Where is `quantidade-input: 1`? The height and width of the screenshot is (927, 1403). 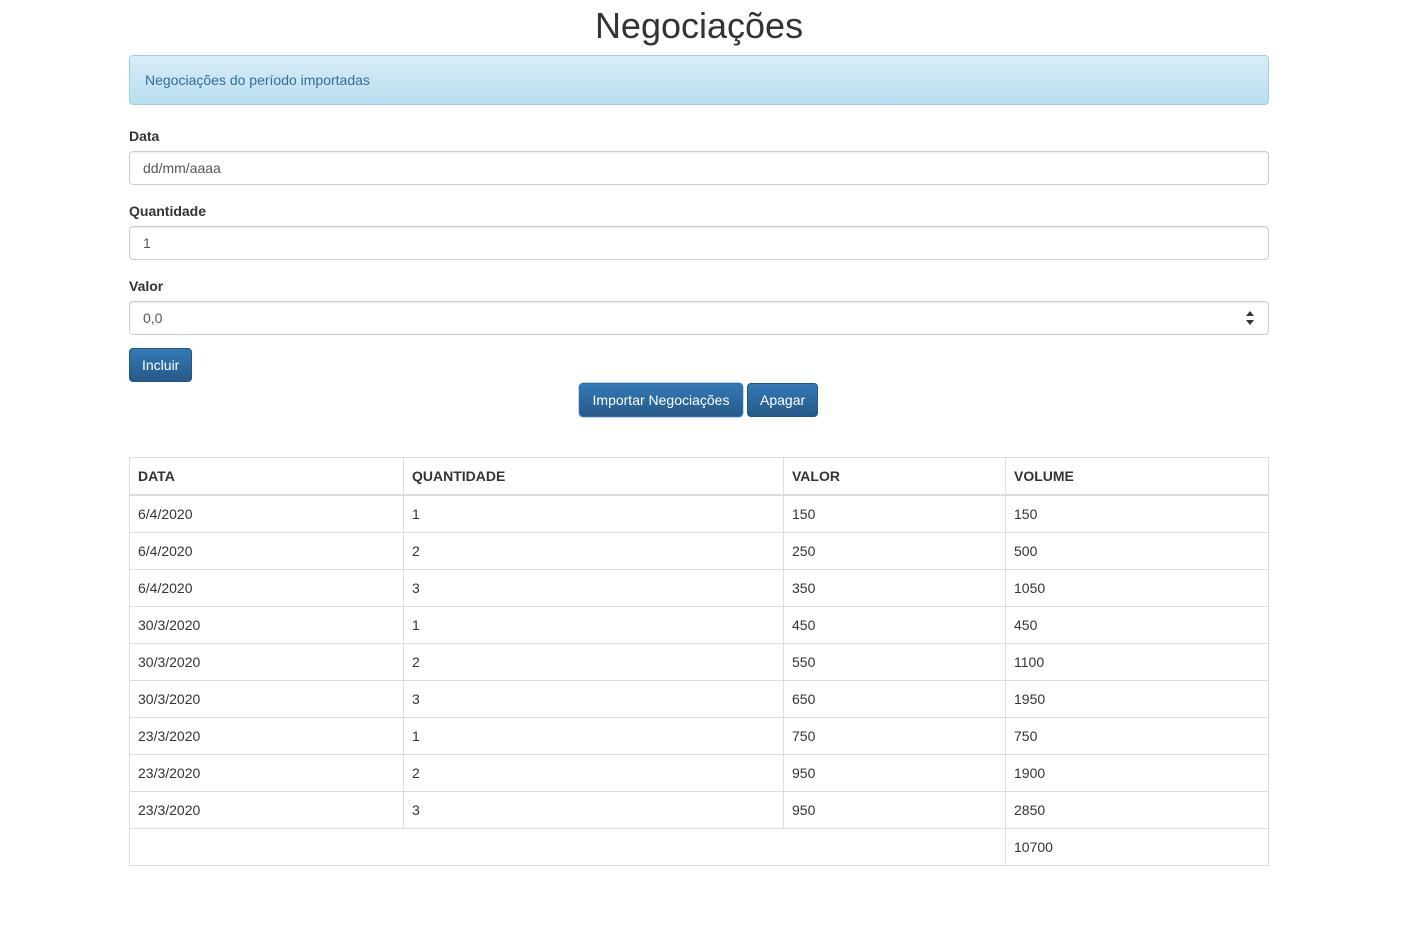
quantidade-input: 1 is located at coordinates (699, 243).